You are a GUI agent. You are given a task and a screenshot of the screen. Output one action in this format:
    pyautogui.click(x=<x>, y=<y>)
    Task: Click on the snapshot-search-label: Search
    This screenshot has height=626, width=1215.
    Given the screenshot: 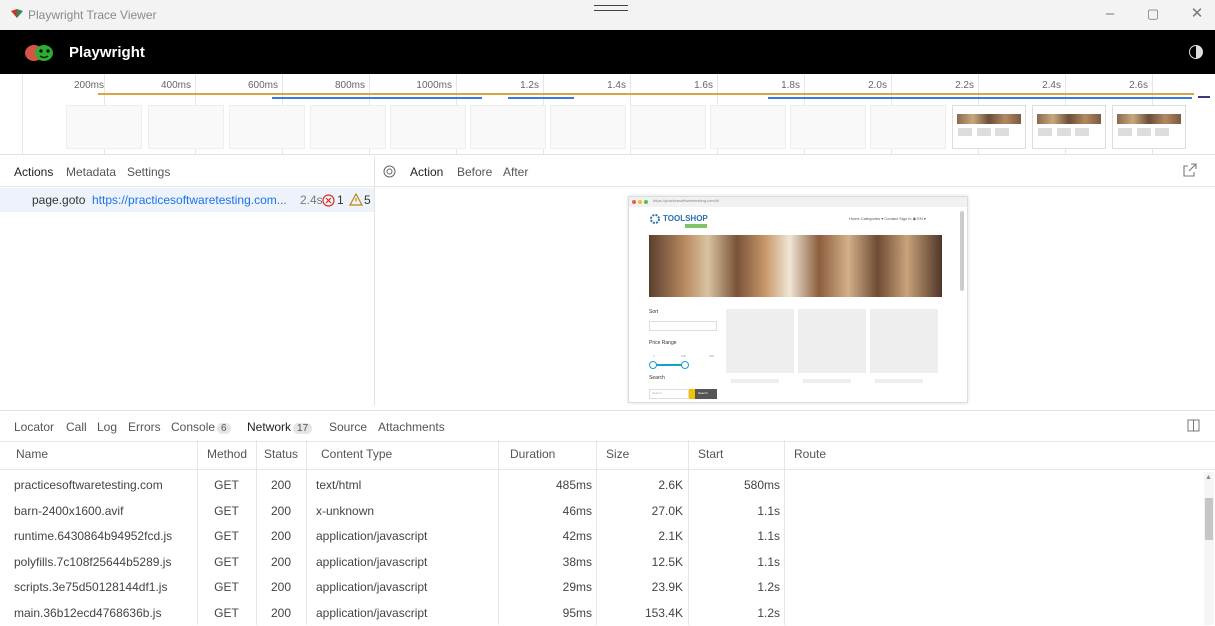 What is the action you would take?
    pyautogui.click(x=657, y=378)
    